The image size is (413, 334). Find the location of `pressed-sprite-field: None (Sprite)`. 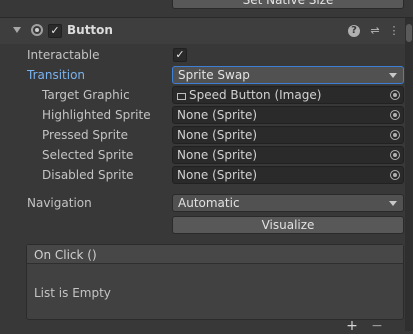

pressed-sprite-field: None (Sprite) is located at coordinates (288, 135).